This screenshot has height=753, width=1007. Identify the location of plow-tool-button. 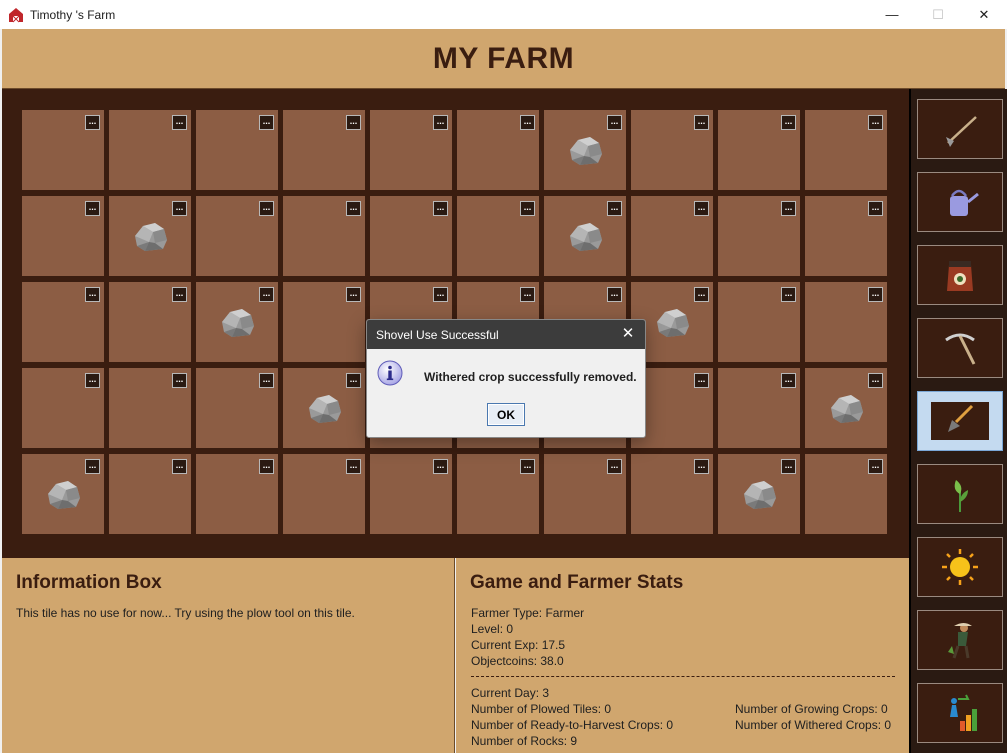
(960, 129).